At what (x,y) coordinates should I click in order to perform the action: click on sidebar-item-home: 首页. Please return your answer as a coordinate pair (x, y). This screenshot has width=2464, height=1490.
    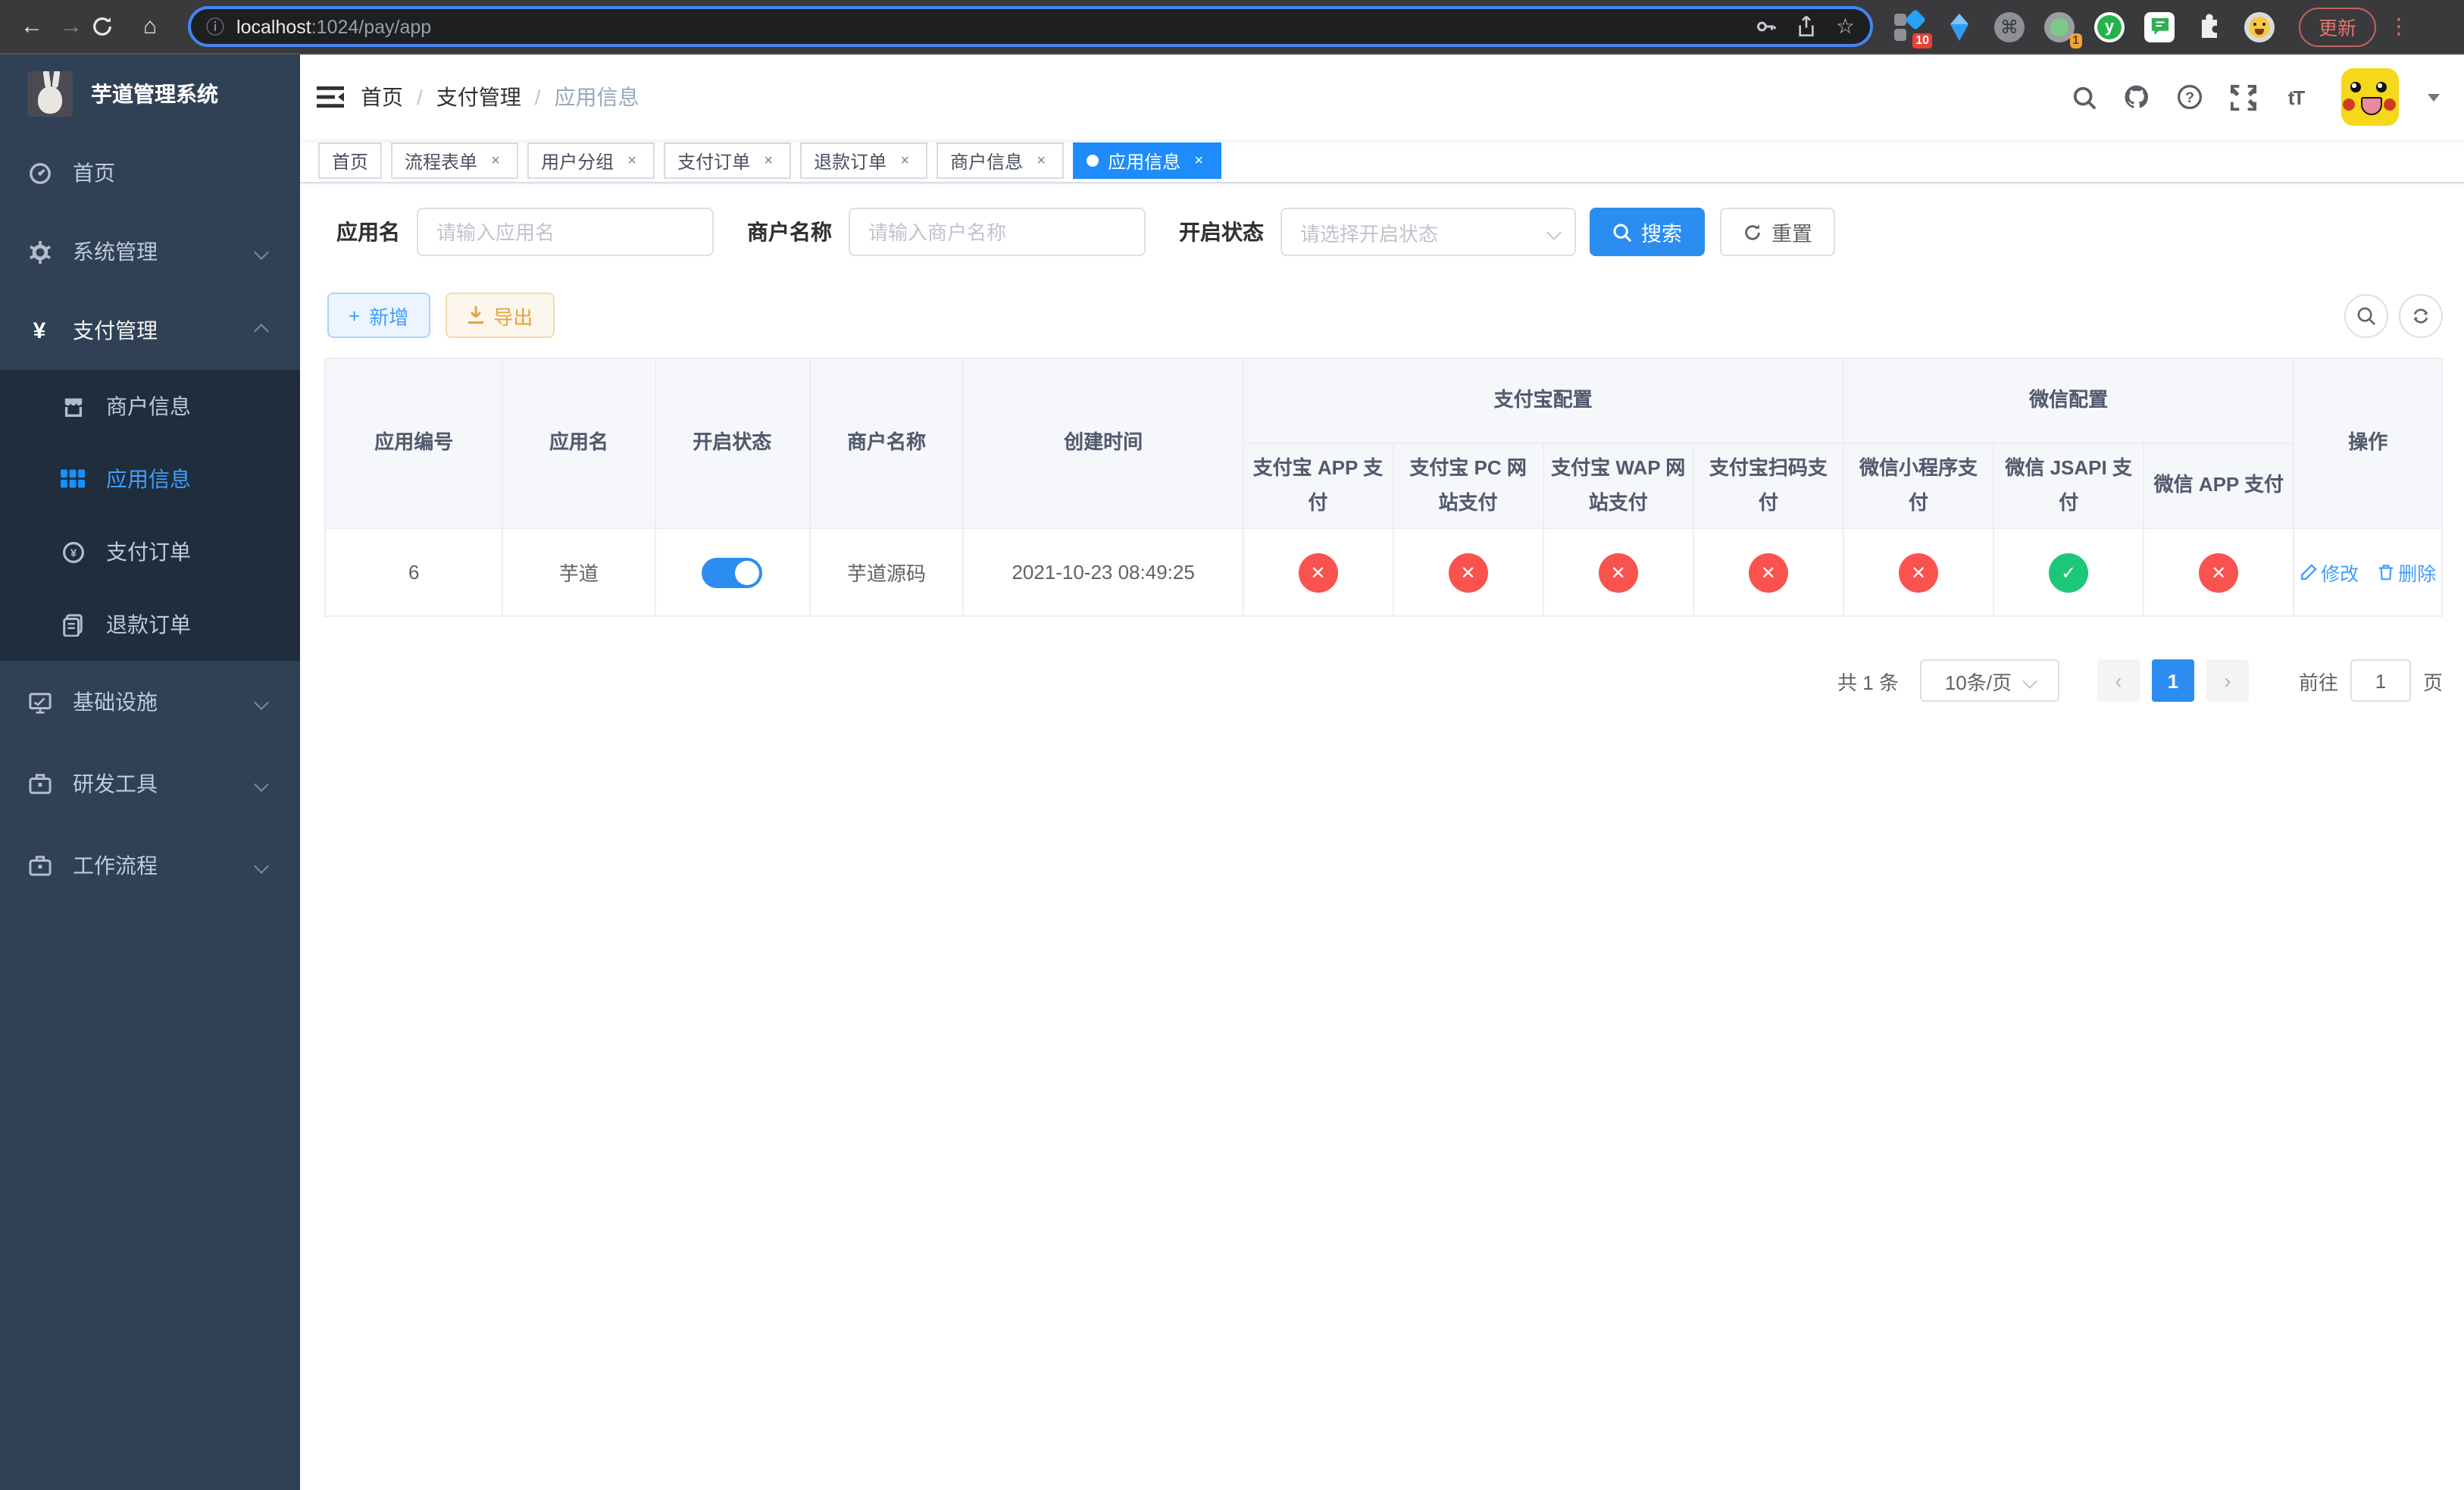
    Looking at the image, I should click on (150, 173).